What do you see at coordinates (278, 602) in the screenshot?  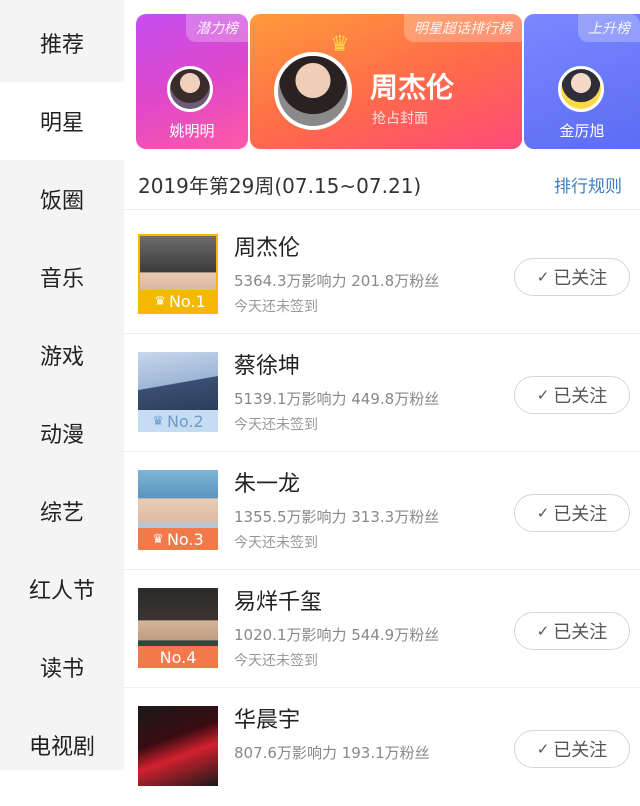 I see `star-name: 易烊千玺` at bounding box center [278, 602].